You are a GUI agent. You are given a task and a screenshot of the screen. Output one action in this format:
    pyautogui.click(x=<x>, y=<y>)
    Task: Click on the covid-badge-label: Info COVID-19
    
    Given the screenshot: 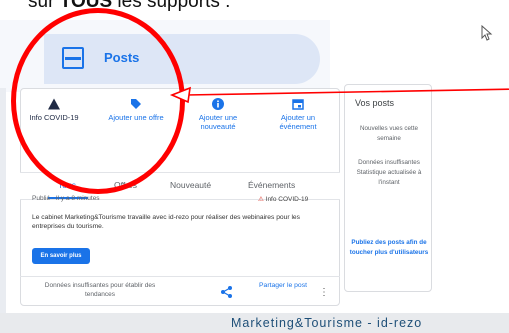 What is the action you would take?
    pyautogui.click(x=287, y=199)
    